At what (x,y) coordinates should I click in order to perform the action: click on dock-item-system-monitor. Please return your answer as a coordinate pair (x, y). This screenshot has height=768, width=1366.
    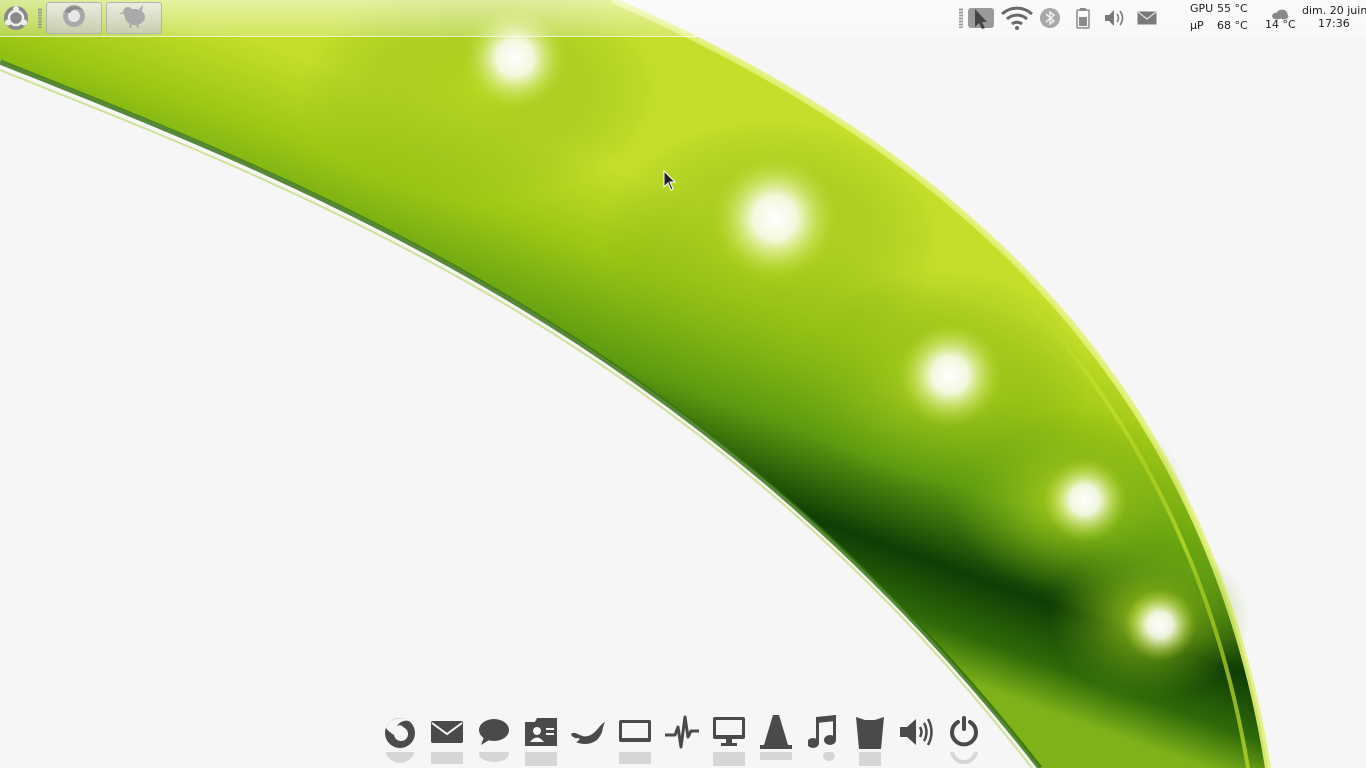
    Looking at the image, I should click on (682, 732).